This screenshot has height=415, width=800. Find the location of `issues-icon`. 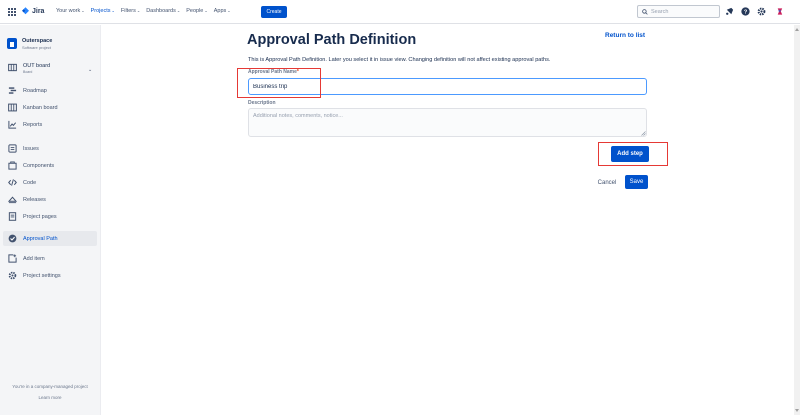

issues-icon is located at coordinates (12, 148).